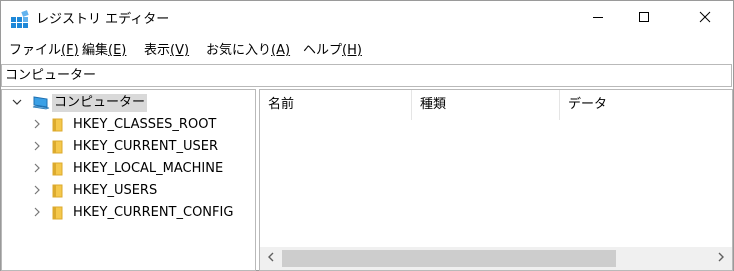  What do you see at coordinates (20, 20) in the screenshot?
I see `registry-editor-app-icon` at bounding box center [20, 20].